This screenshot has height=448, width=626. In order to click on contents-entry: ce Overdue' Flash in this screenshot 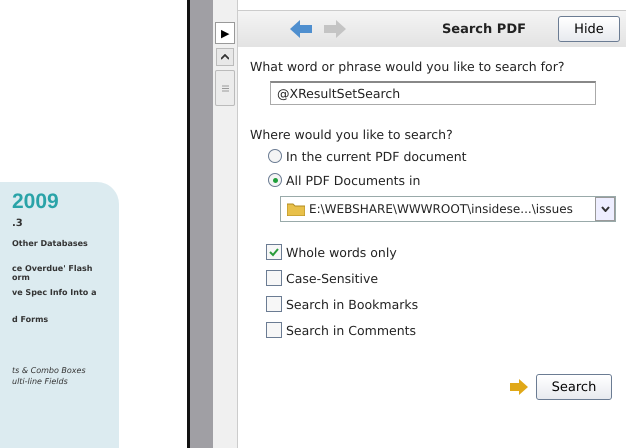, I will do `click(53, 268)`.